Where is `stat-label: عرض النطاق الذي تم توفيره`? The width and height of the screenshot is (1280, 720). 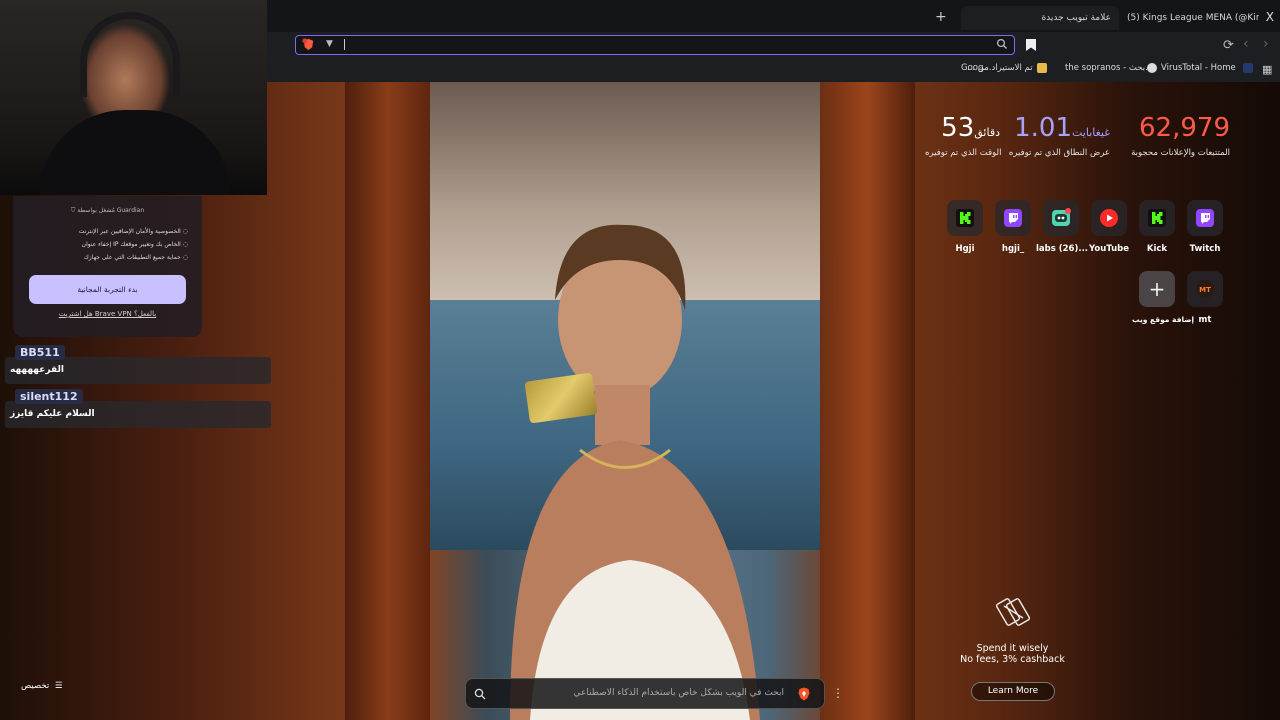 stat-label: عرض النطاق الذي تم توفيره is located at coordinates (1059, 153).